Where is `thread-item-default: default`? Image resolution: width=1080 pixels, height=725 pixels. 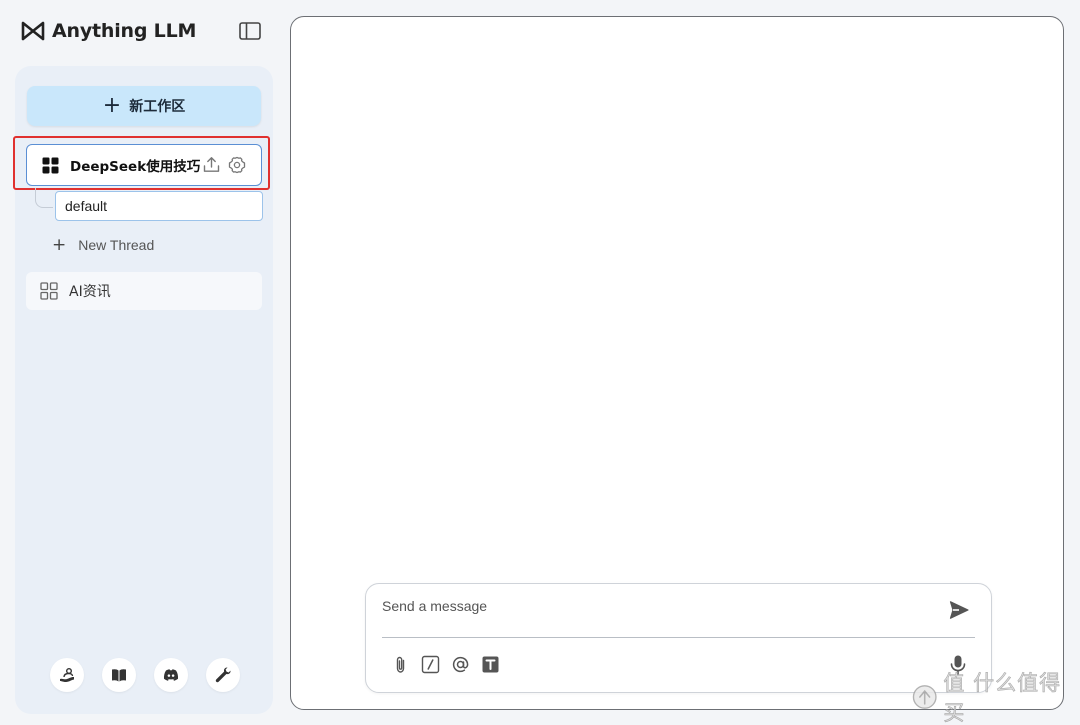
thread-item-default: default is located at coordinates (159, 206).